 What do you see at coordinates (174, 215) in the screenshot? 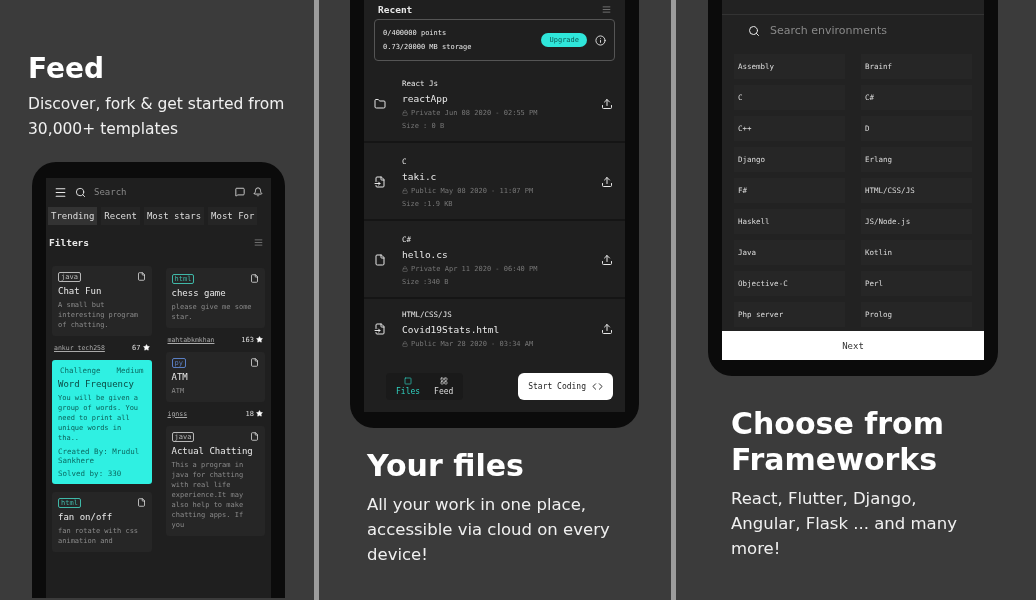
I see `feed-tab: Most stars` at bounding box center [174, 215].